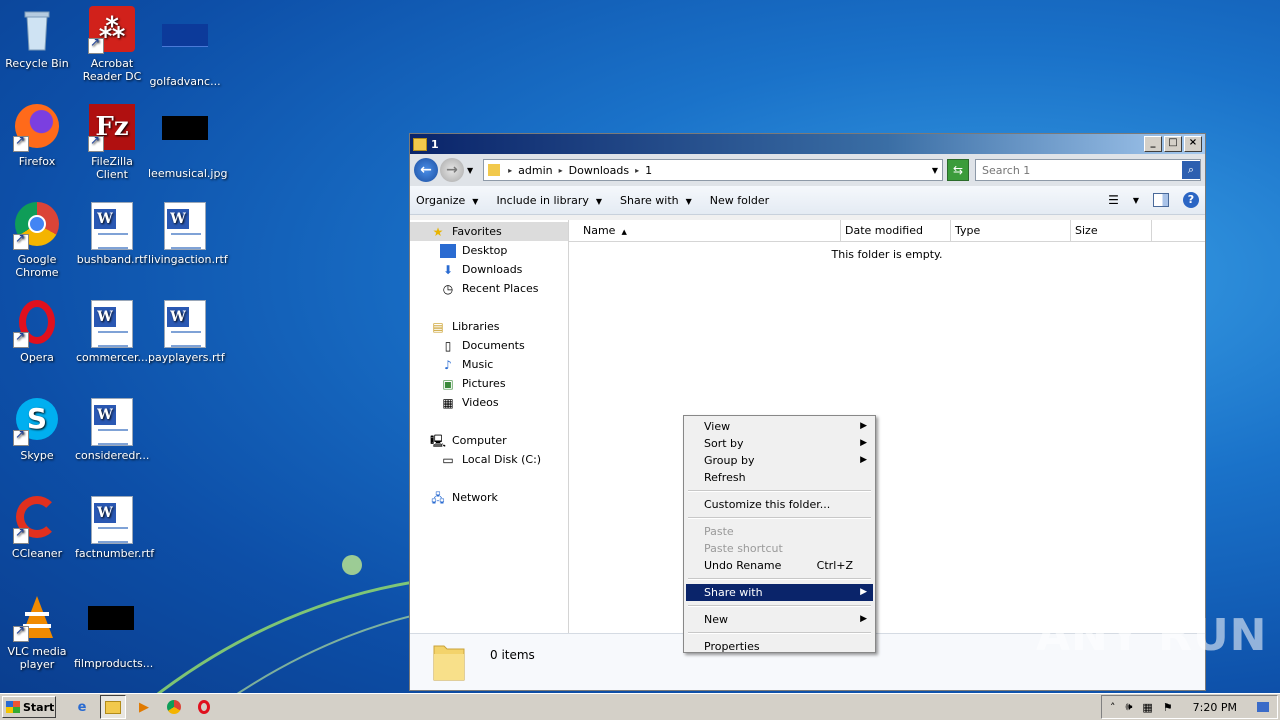  Describe the element at coordinates (549, 200) in the screenshot. I see `include-in-library-button: Include in library ▼` at that location.